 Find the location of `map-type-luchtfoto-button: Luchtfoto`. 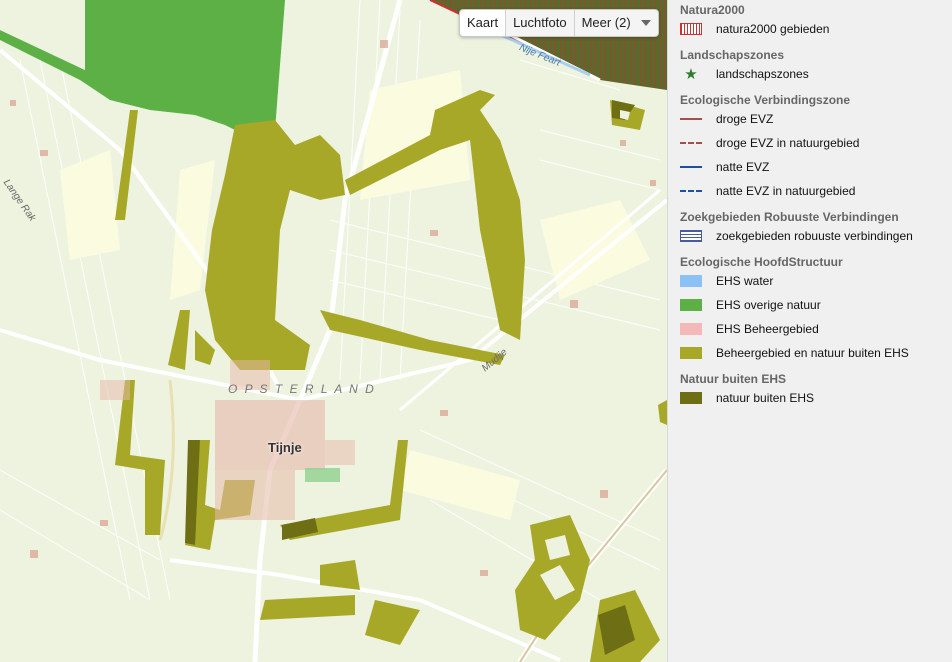

map-type-luchtfoto-button: Luchtfoto is located at coordinates (540, 23).